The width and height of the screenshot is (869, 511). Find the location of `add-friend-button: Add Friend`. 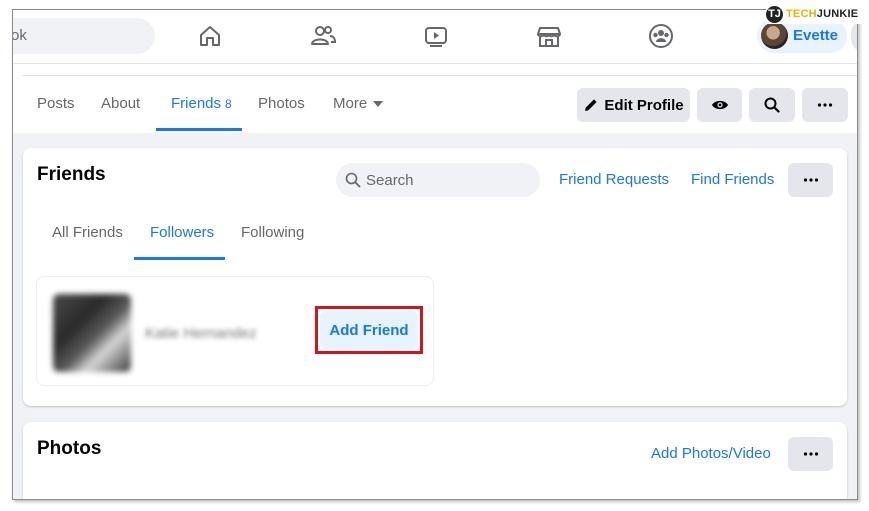

add-friend-button: Add Friend is located at coordinates (369, 330).